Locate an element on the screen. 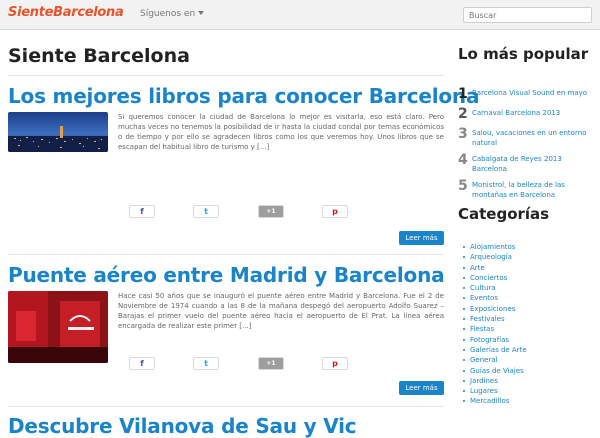 Image resolution: width=600 pixels, height=438 pixels. follow-label: Síguenos en is located at coordinates (168, 14).